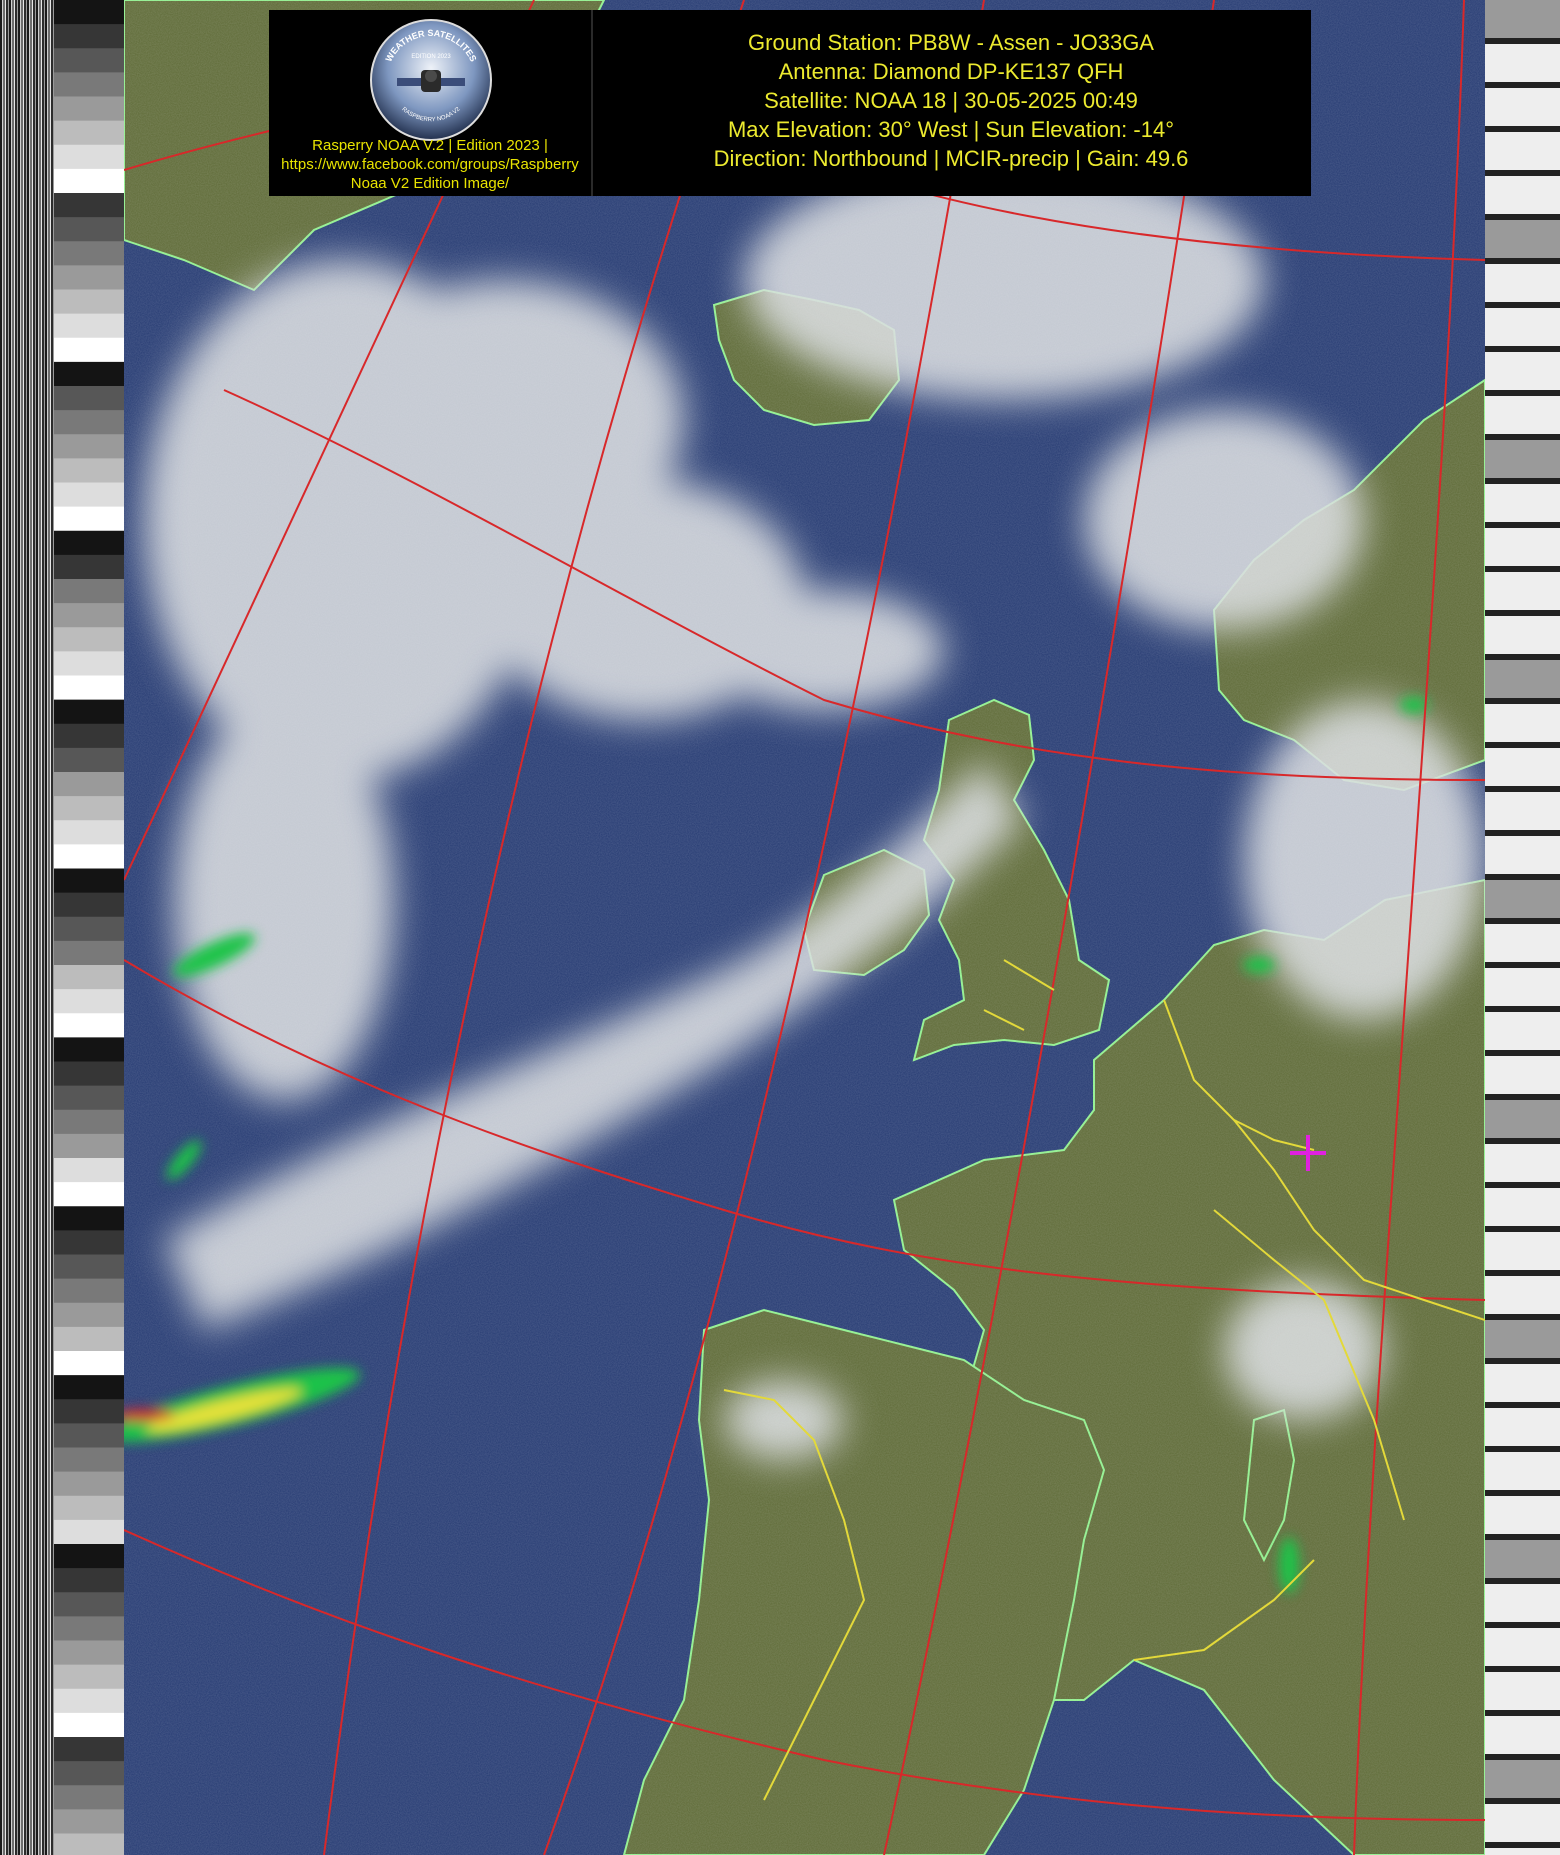 The image size is (1560, 1855). Describe the element at coordinates (27, 927) in the screenshot. I see `left-noise-strip` at that location.